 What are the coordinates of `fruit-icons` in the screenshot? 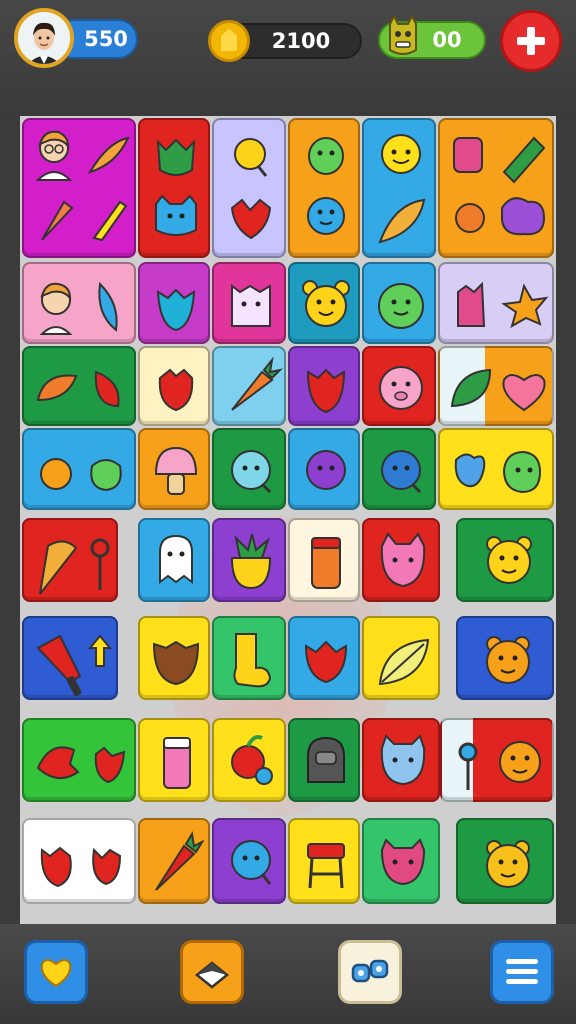 It's located at (81, 475).